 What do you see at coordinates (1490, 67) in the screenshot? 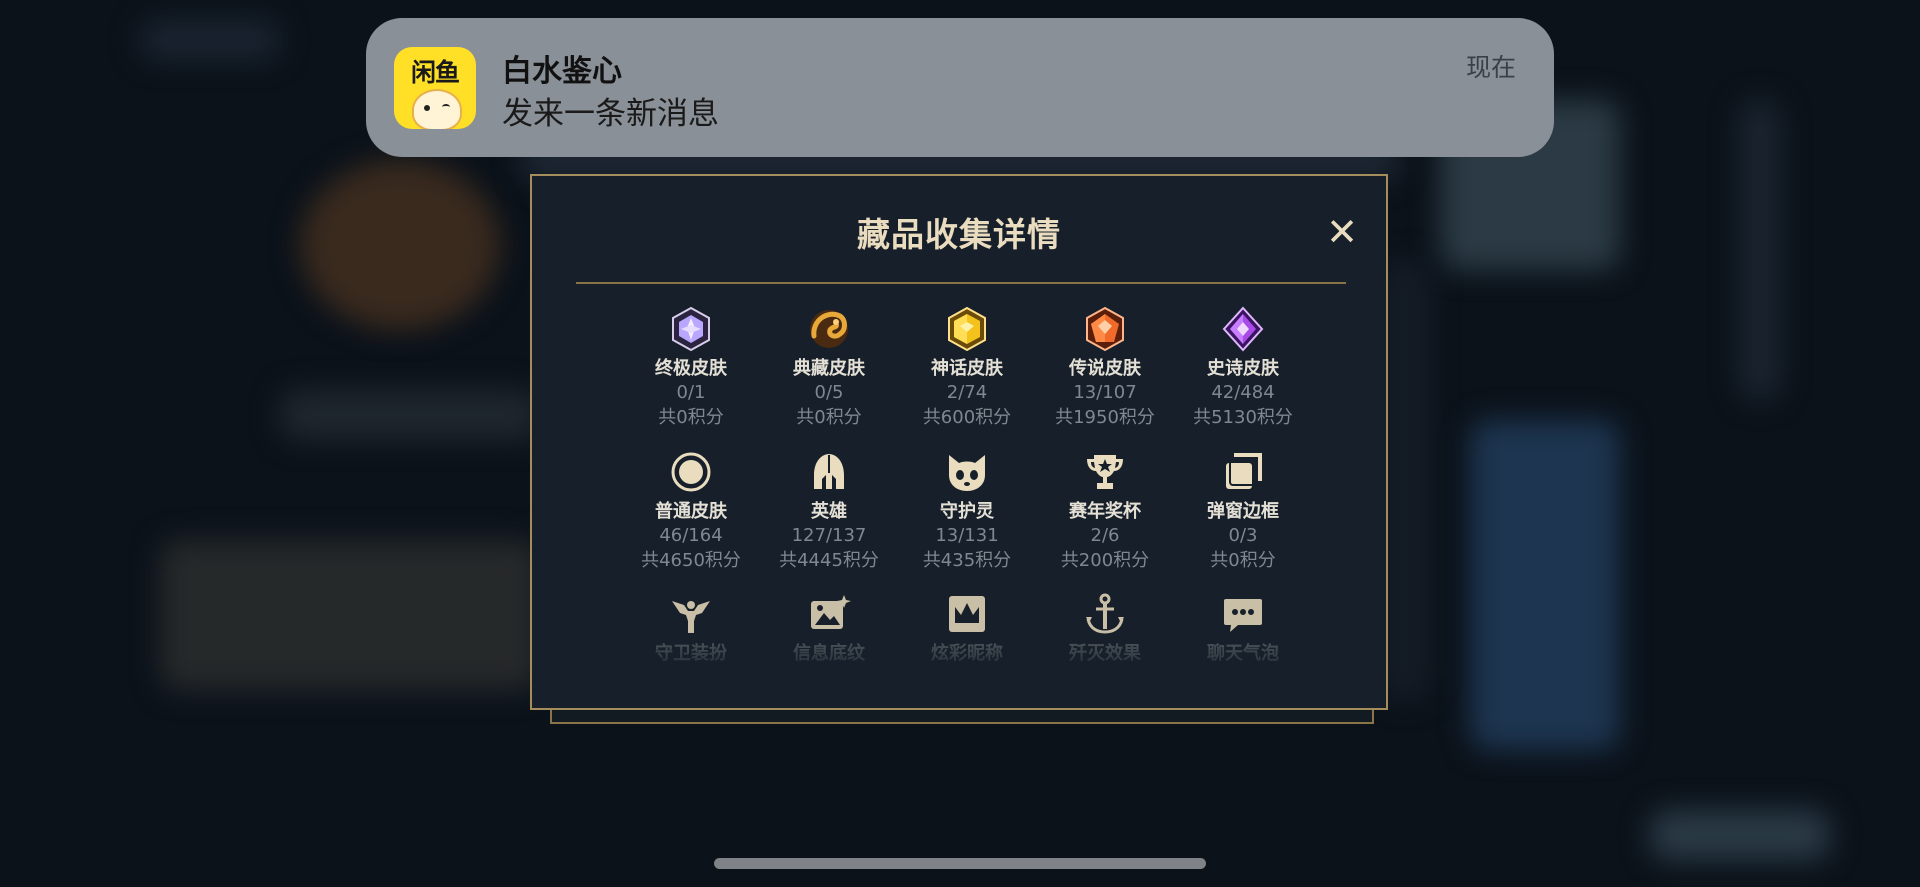
I see `notification-time: 现在` at bounding box center [1490, 67].